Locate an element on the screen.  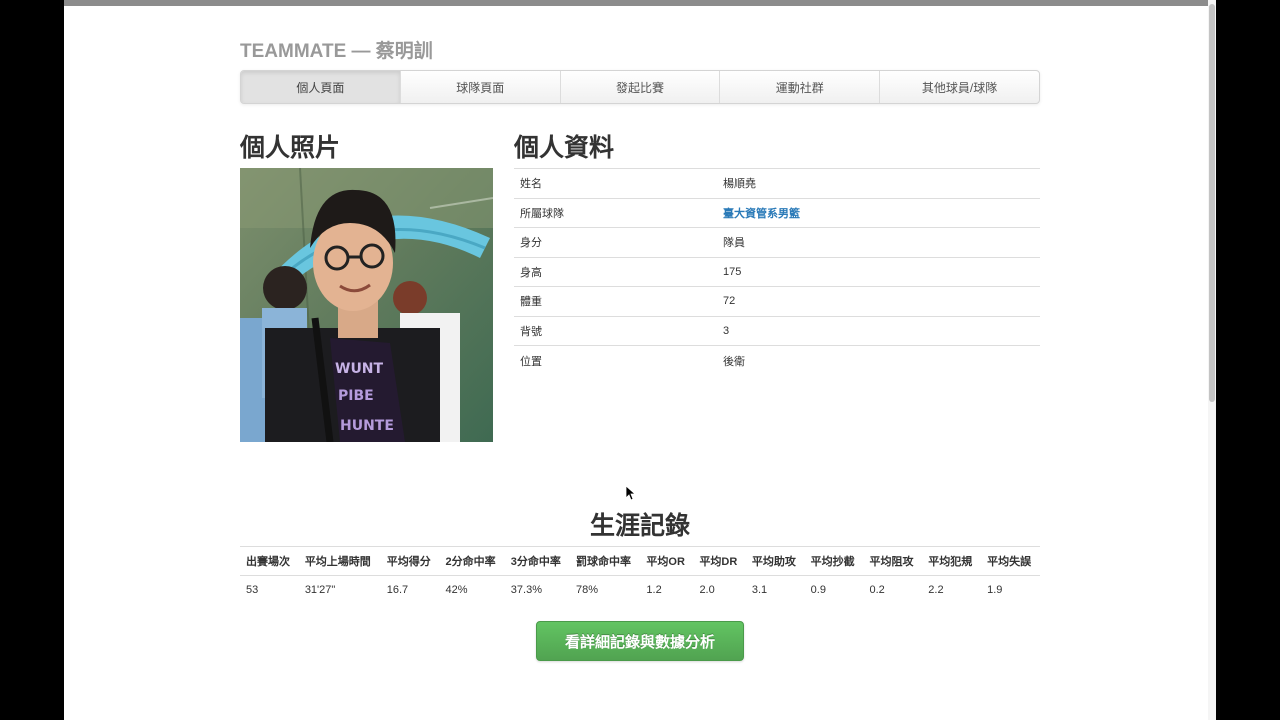
nav-personal-page: 個人頁面 is located at coordinates (321, 87).